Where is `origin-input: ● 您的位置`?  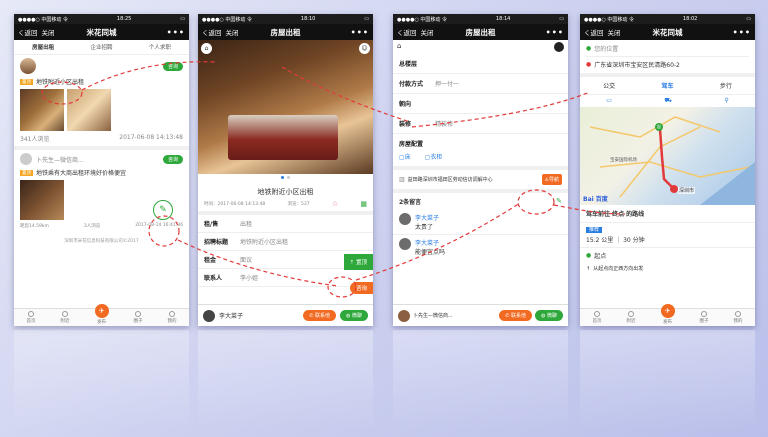
origin-input: ● 您的位置 is located at coordinates (667, 50).